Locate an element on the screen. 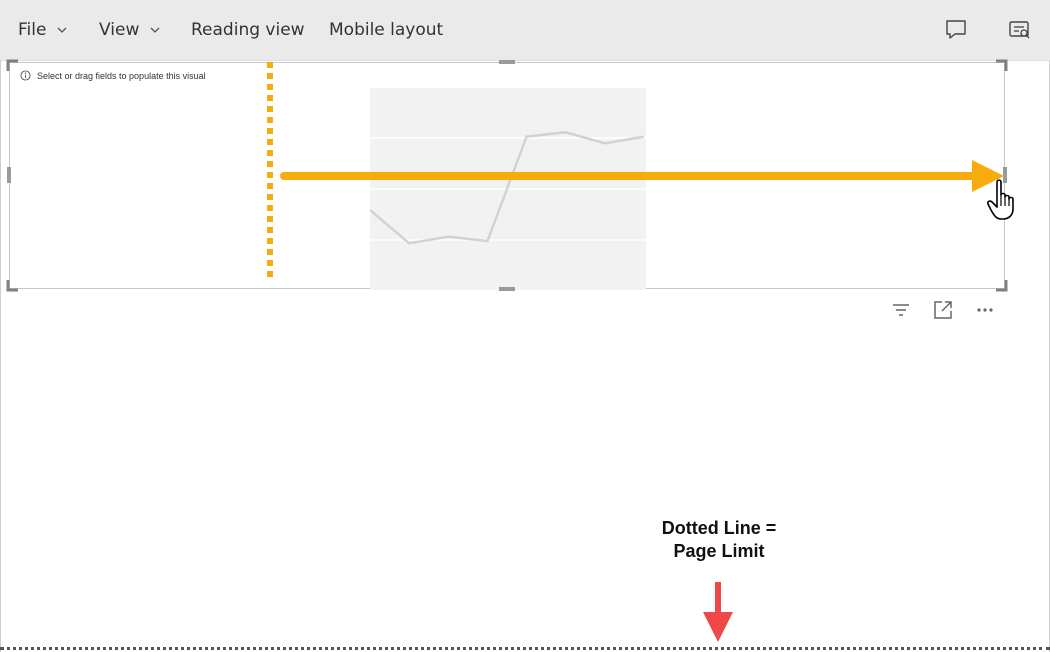 The width and height of the screenshot is (1050, 652). page-limit-annotation: Dotted Line = Page Limit is located at coordinates (719, 540).